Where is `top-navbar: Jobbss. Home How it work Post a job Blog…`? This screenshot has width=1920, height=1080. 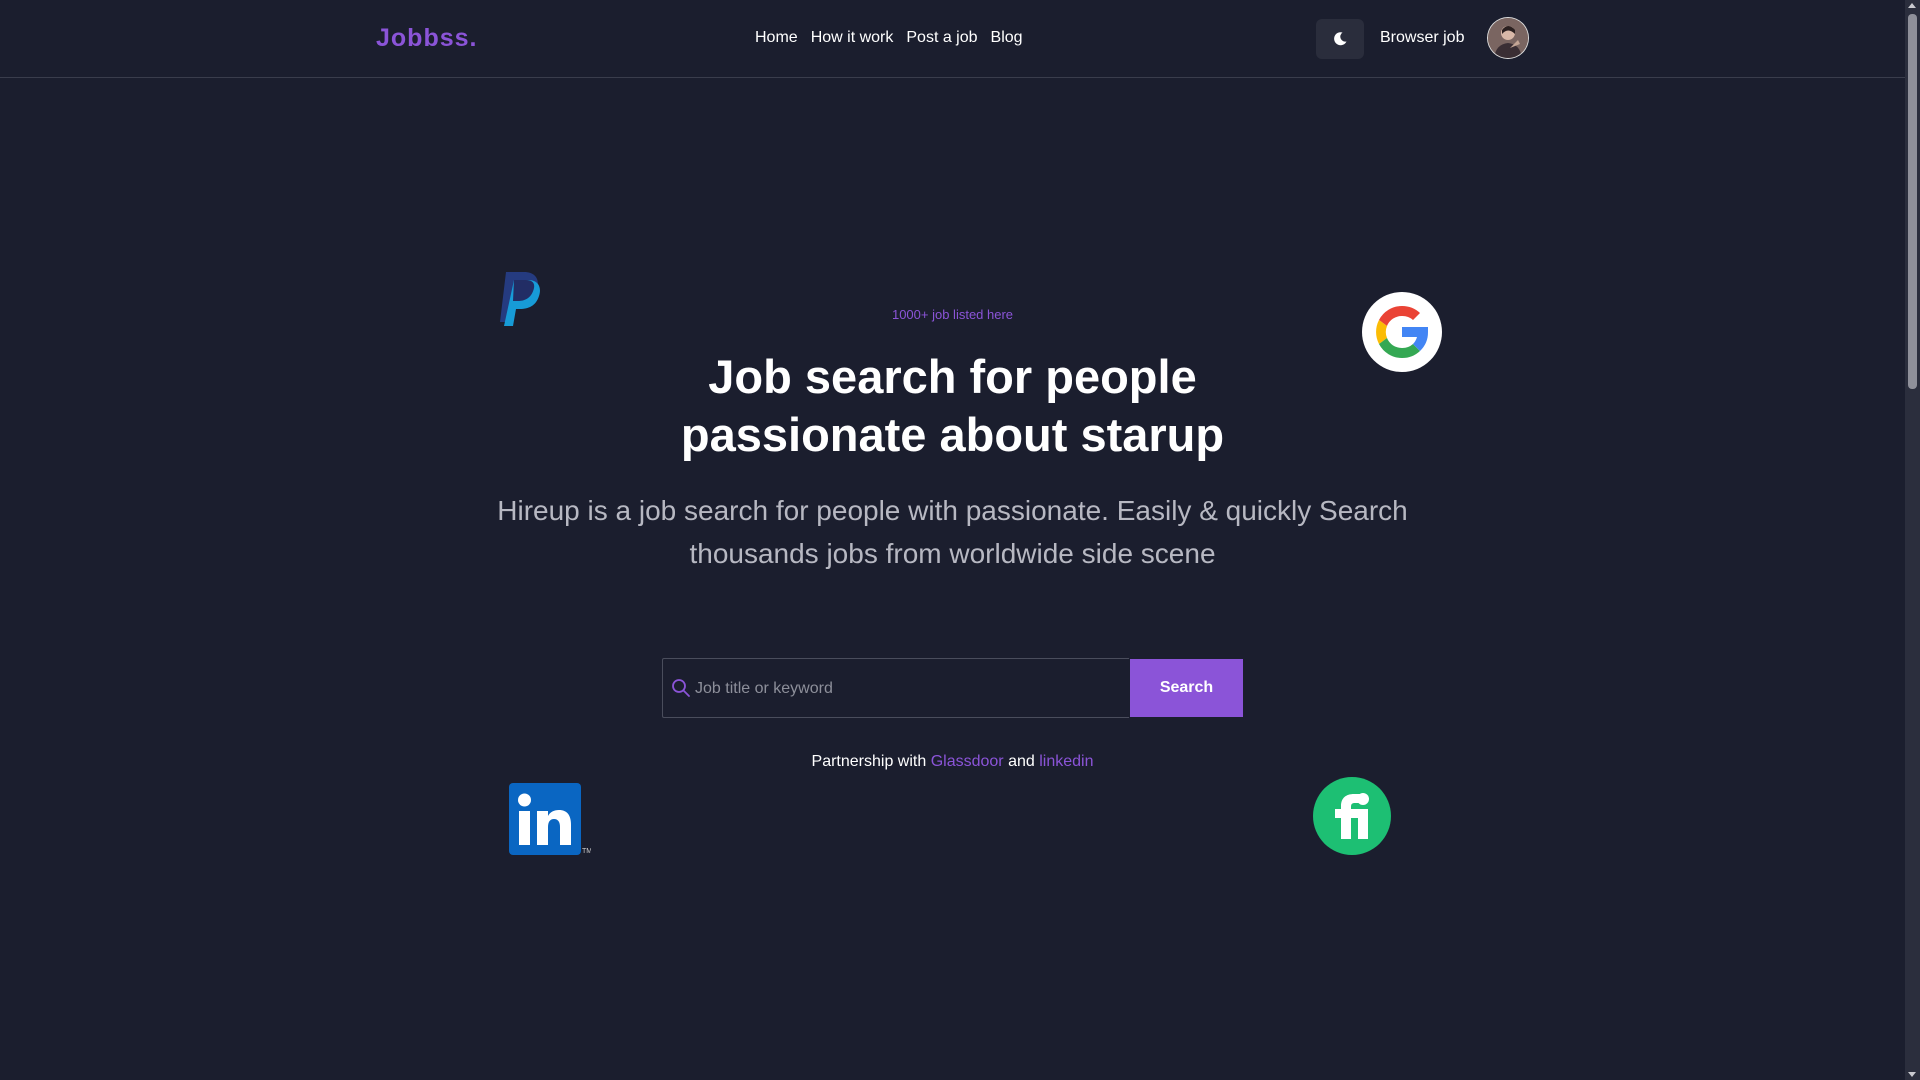 top-navbar: Jobbss. Home How it work Post a job Blog… is located at coordinates (952, 39).